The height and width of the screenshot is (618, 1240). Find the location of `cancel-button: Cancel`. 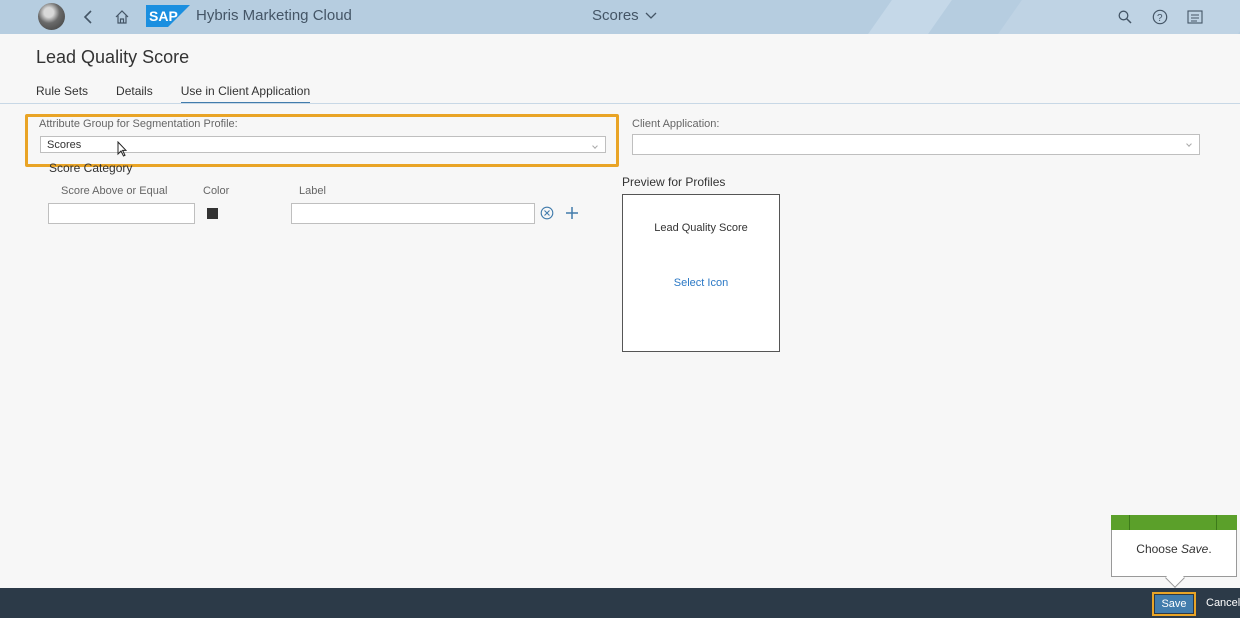

cancel-button: Cancel is located at coordinates (1223, 603).